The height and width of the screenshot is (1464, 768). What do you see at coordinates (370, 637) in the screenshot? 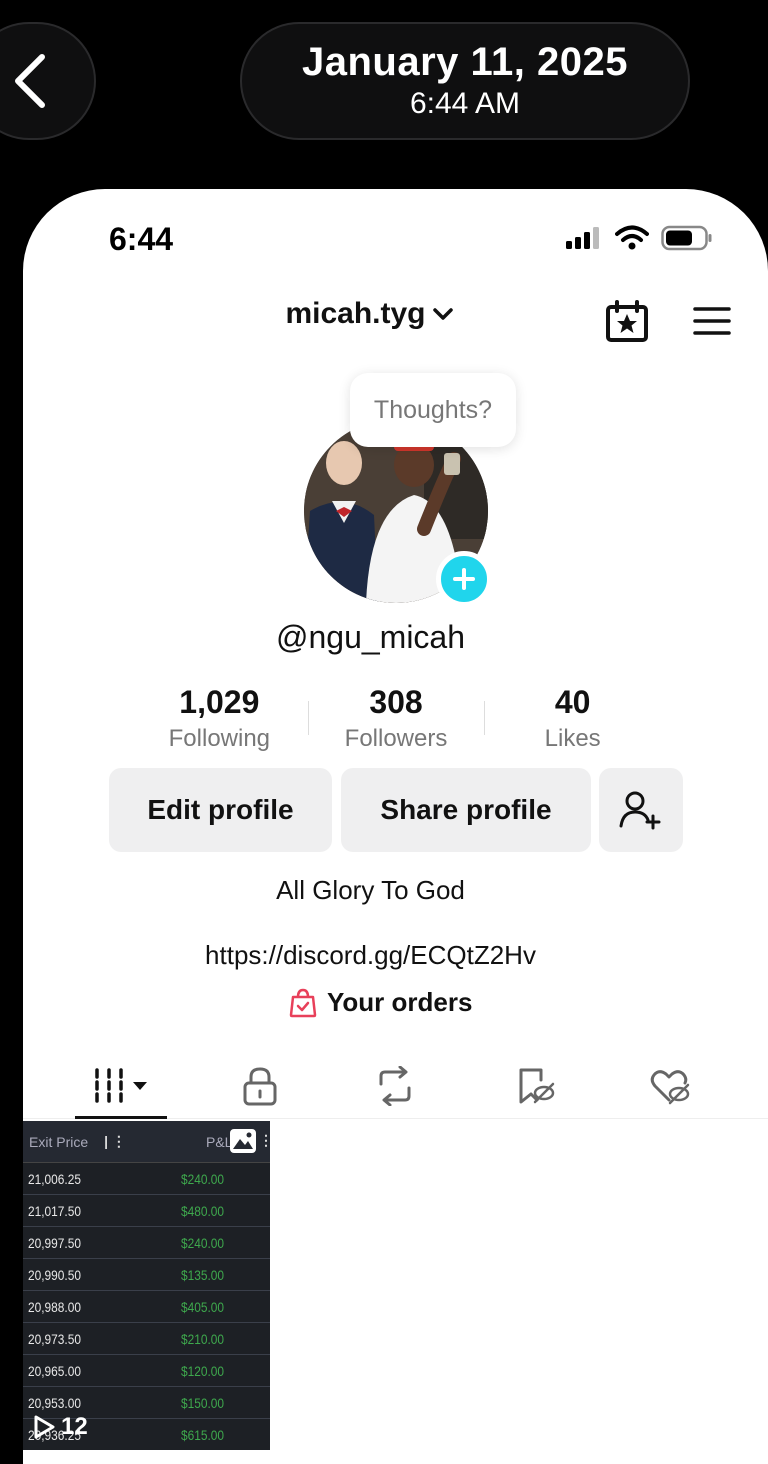
I see `profile-handle: @ngu_micah` at bounding box center [370, 637].